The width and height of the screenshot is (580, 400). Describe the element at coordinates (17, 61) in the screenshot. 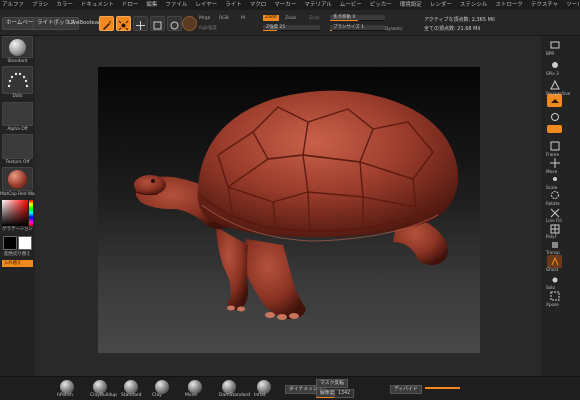

I see `brush-label: Standard` at that location.